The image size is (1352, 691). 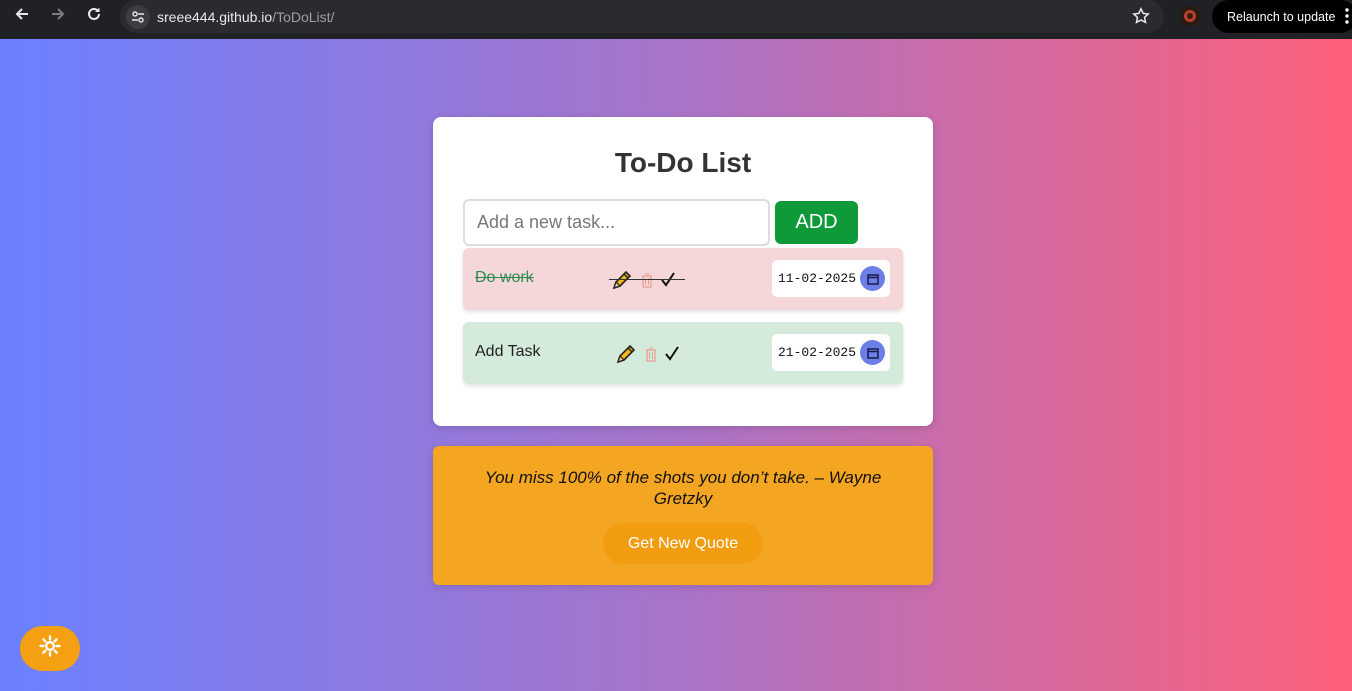 I want to click on task-item-completed: Do work 11-02-2025, so click(x=683, y=279).